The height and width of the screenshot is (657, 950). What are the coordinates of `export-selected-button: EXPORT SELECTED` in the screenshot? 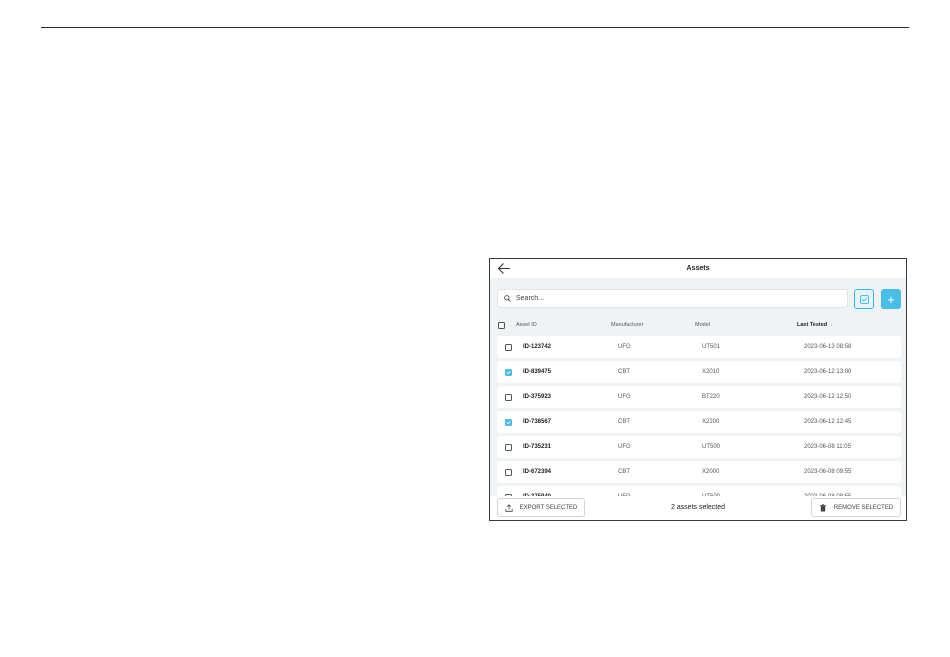 It's located at (541, 507).